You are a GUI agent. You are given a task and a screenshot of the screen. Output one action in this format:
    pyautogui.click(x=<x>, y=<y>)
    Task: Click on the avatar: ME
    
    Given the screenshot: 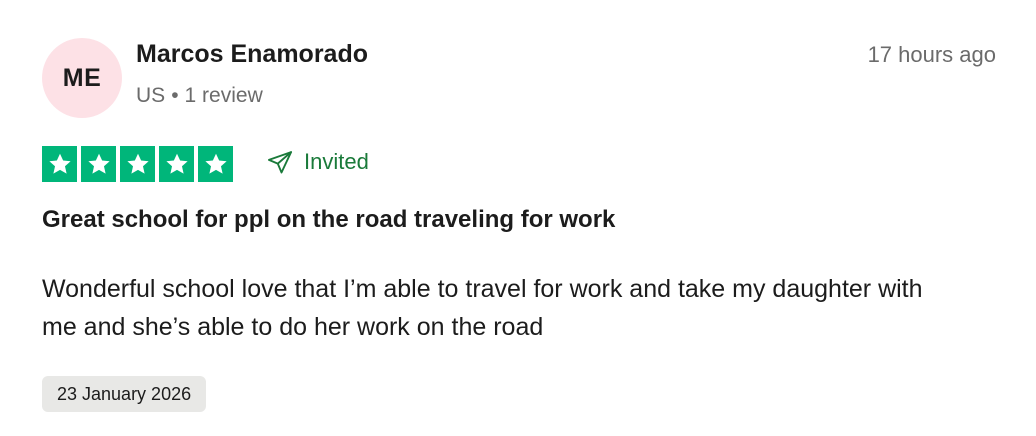 What is the action you would take?
    pyautogui.click(x=82, y=78)
    